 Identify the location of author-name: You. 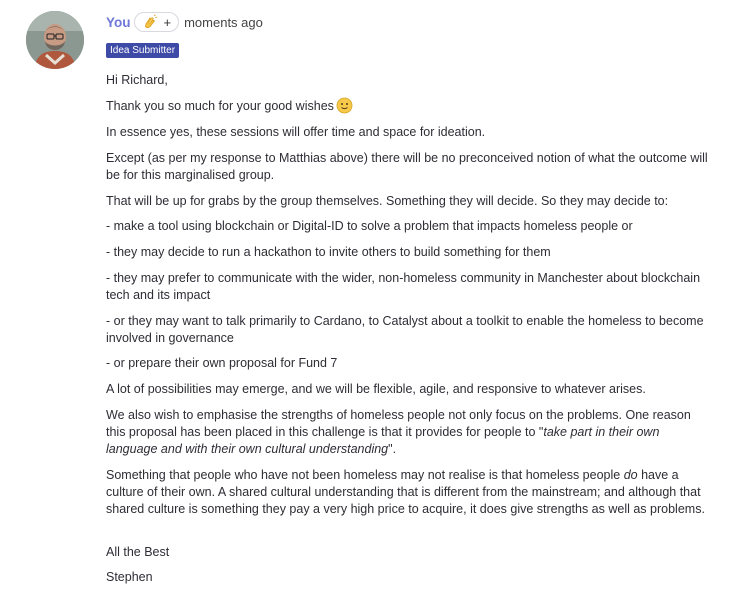
(118, 22).